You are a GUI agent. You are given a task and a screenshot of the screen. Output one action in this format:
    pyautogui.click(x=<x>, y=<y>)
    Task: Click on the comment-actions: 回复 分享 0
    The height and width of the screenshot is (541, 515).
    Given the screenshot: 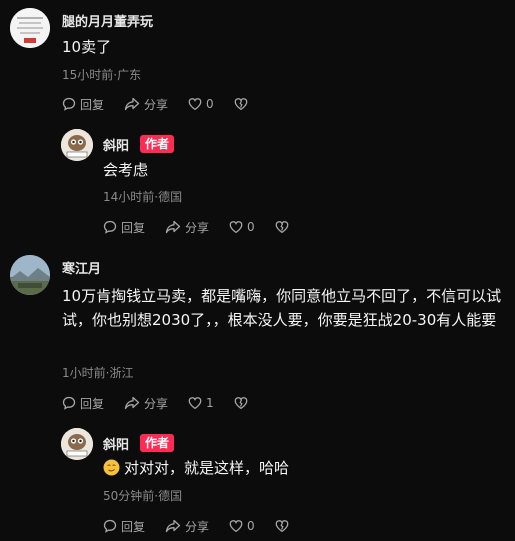 What is the action you would take?
    pyautogui.click(x=165, y=104)
    